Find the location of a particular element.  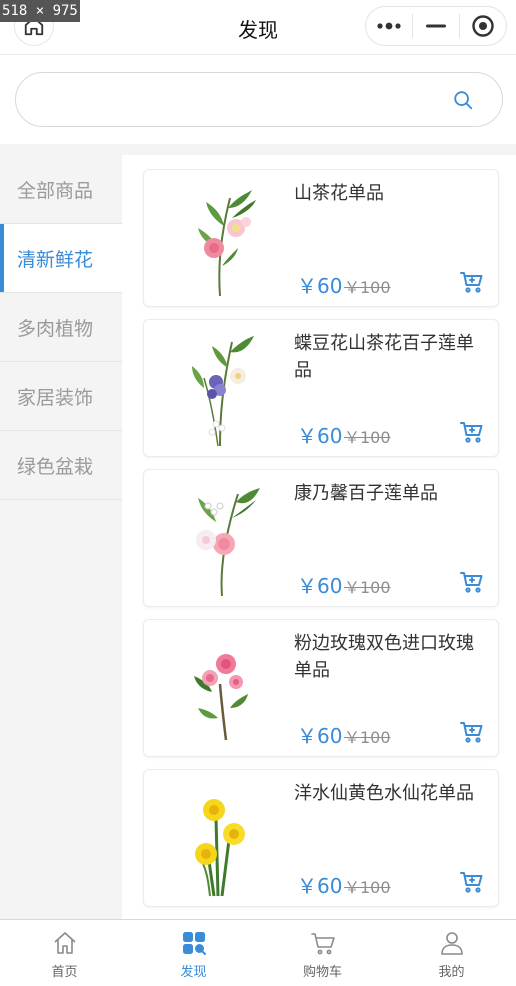

minimize-icon is located at coordinates (436, 26).